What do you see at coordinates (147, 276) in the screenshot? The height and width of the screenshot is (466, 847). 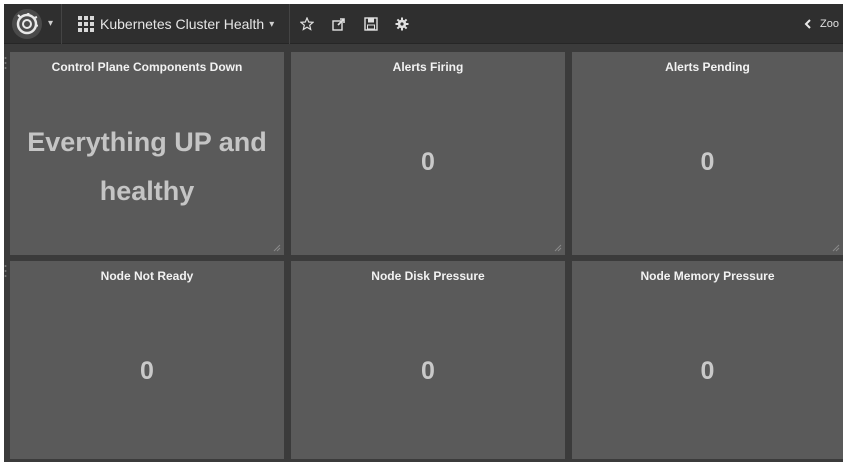 I see `panel-title: Node Not Ready` at bounding box center [147, 276].